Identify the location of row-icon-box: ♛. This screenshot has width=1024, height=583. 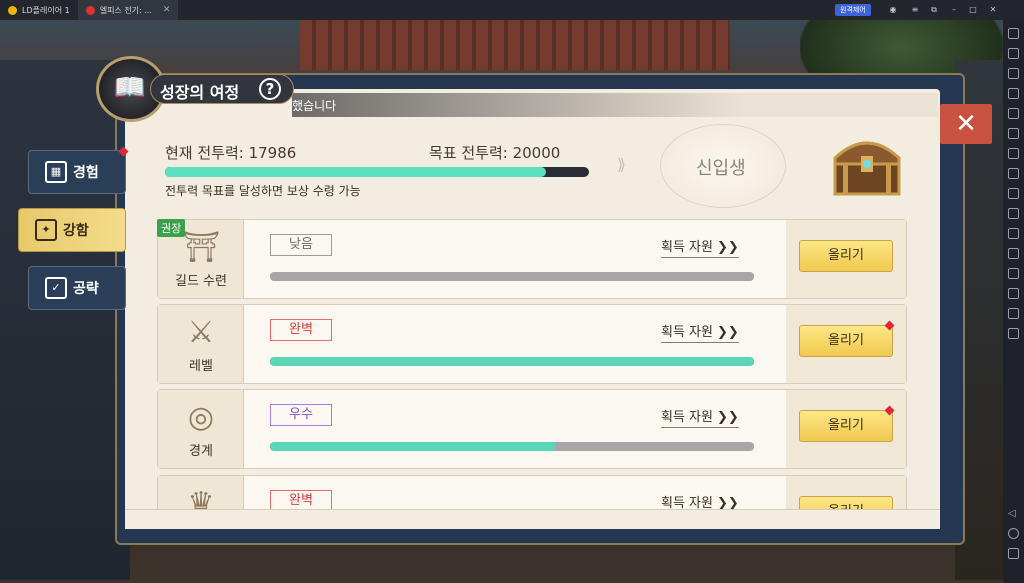
(201, 492).